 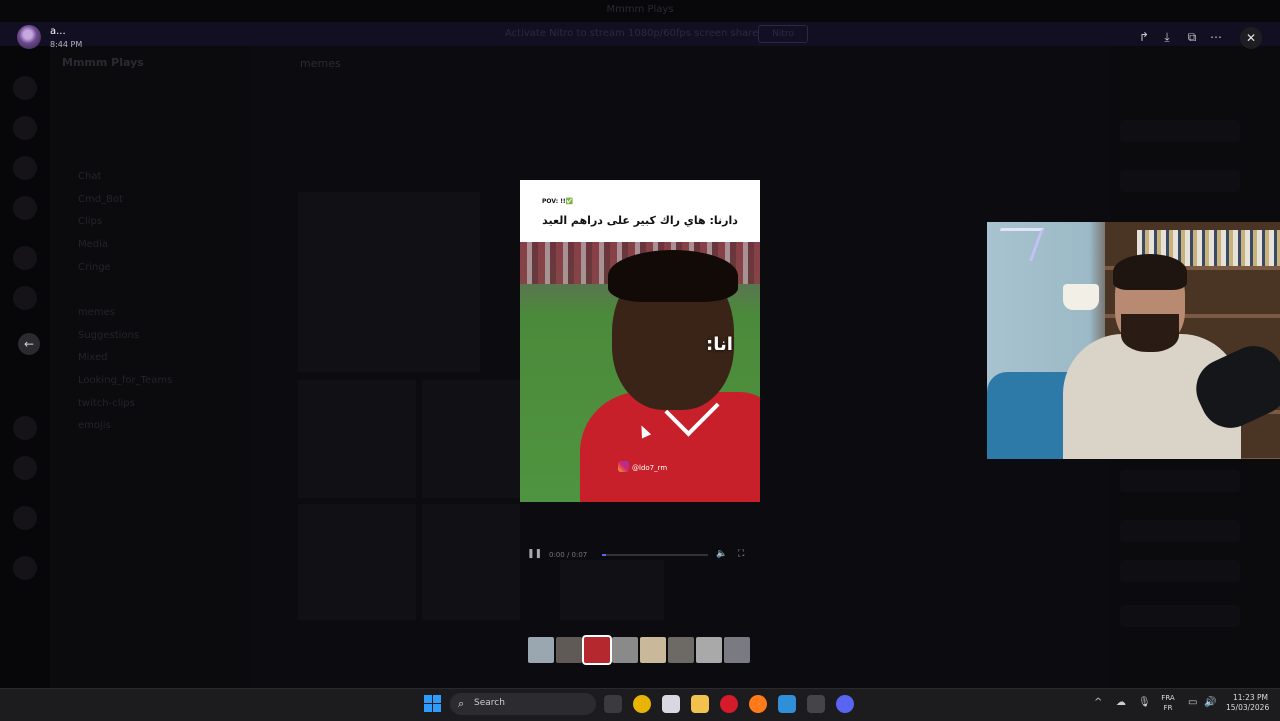 What do you see at coordinates (320, 63) in the screenshot?
I see `channel-title: memes` at bounding box center [320, 63].